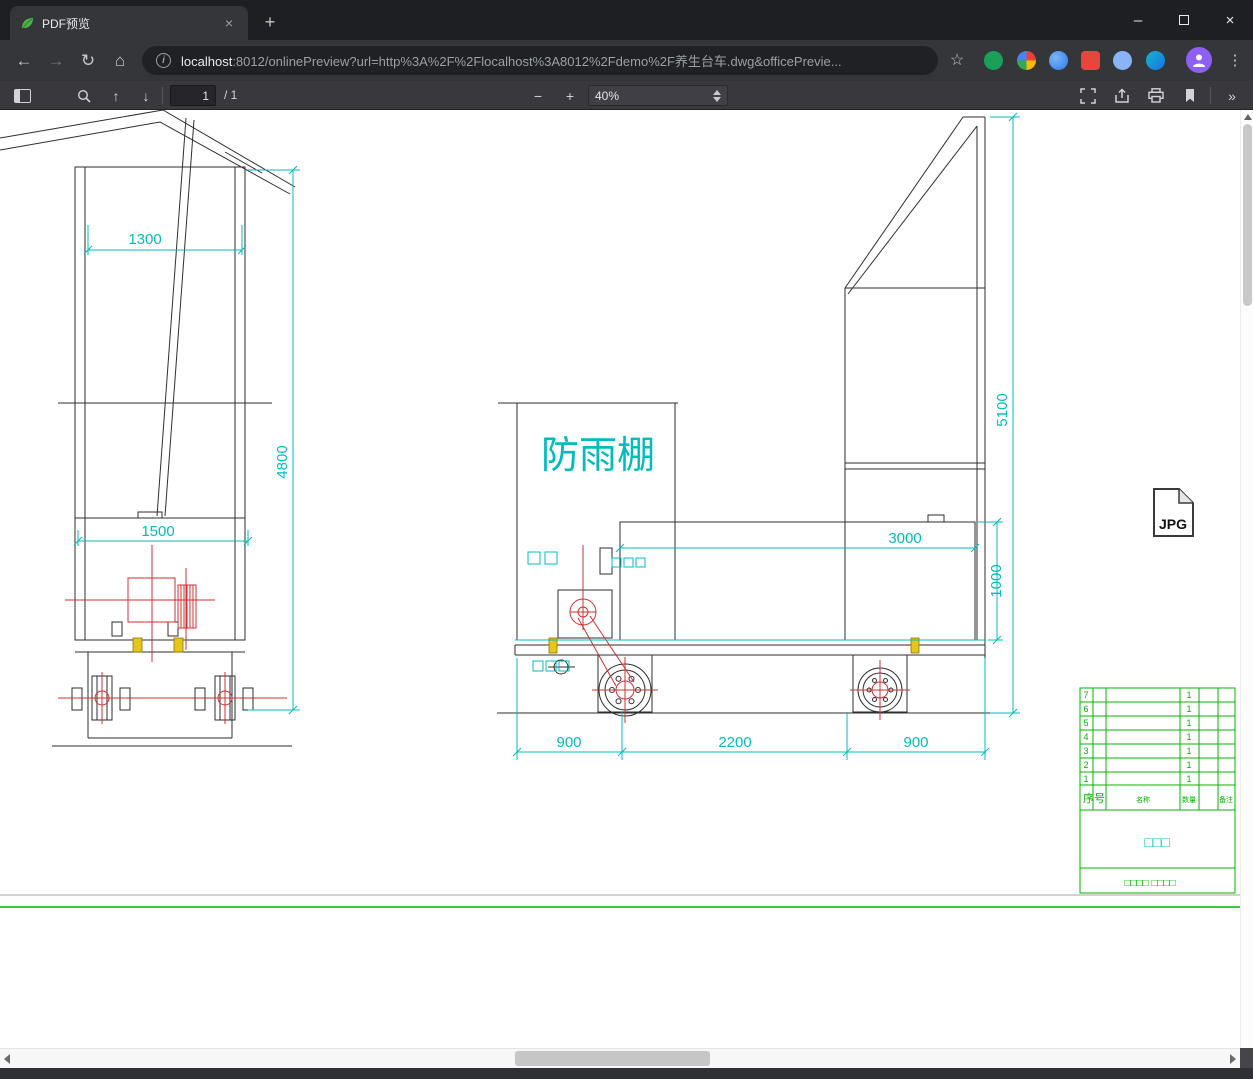 This screenshot has width=1253, height=1079. I want to click on dim-2200: 2200, so click(734, 742).